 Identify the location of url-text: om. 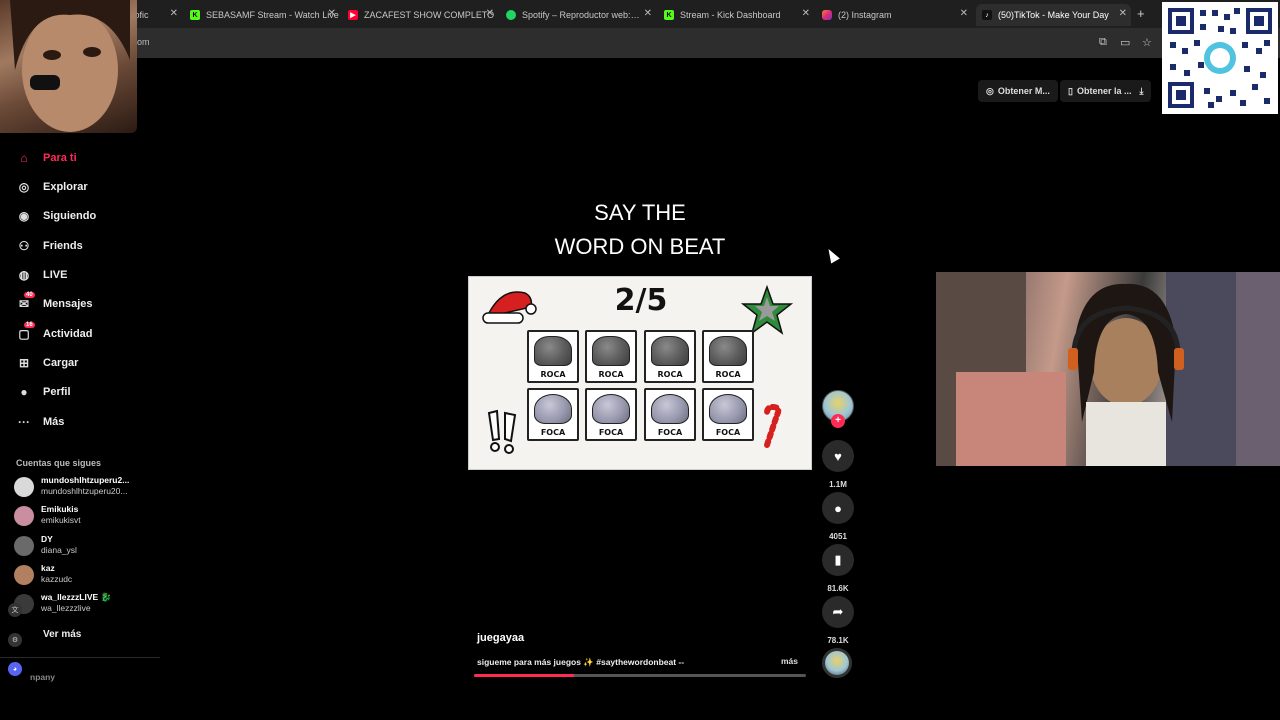
(143, 42).